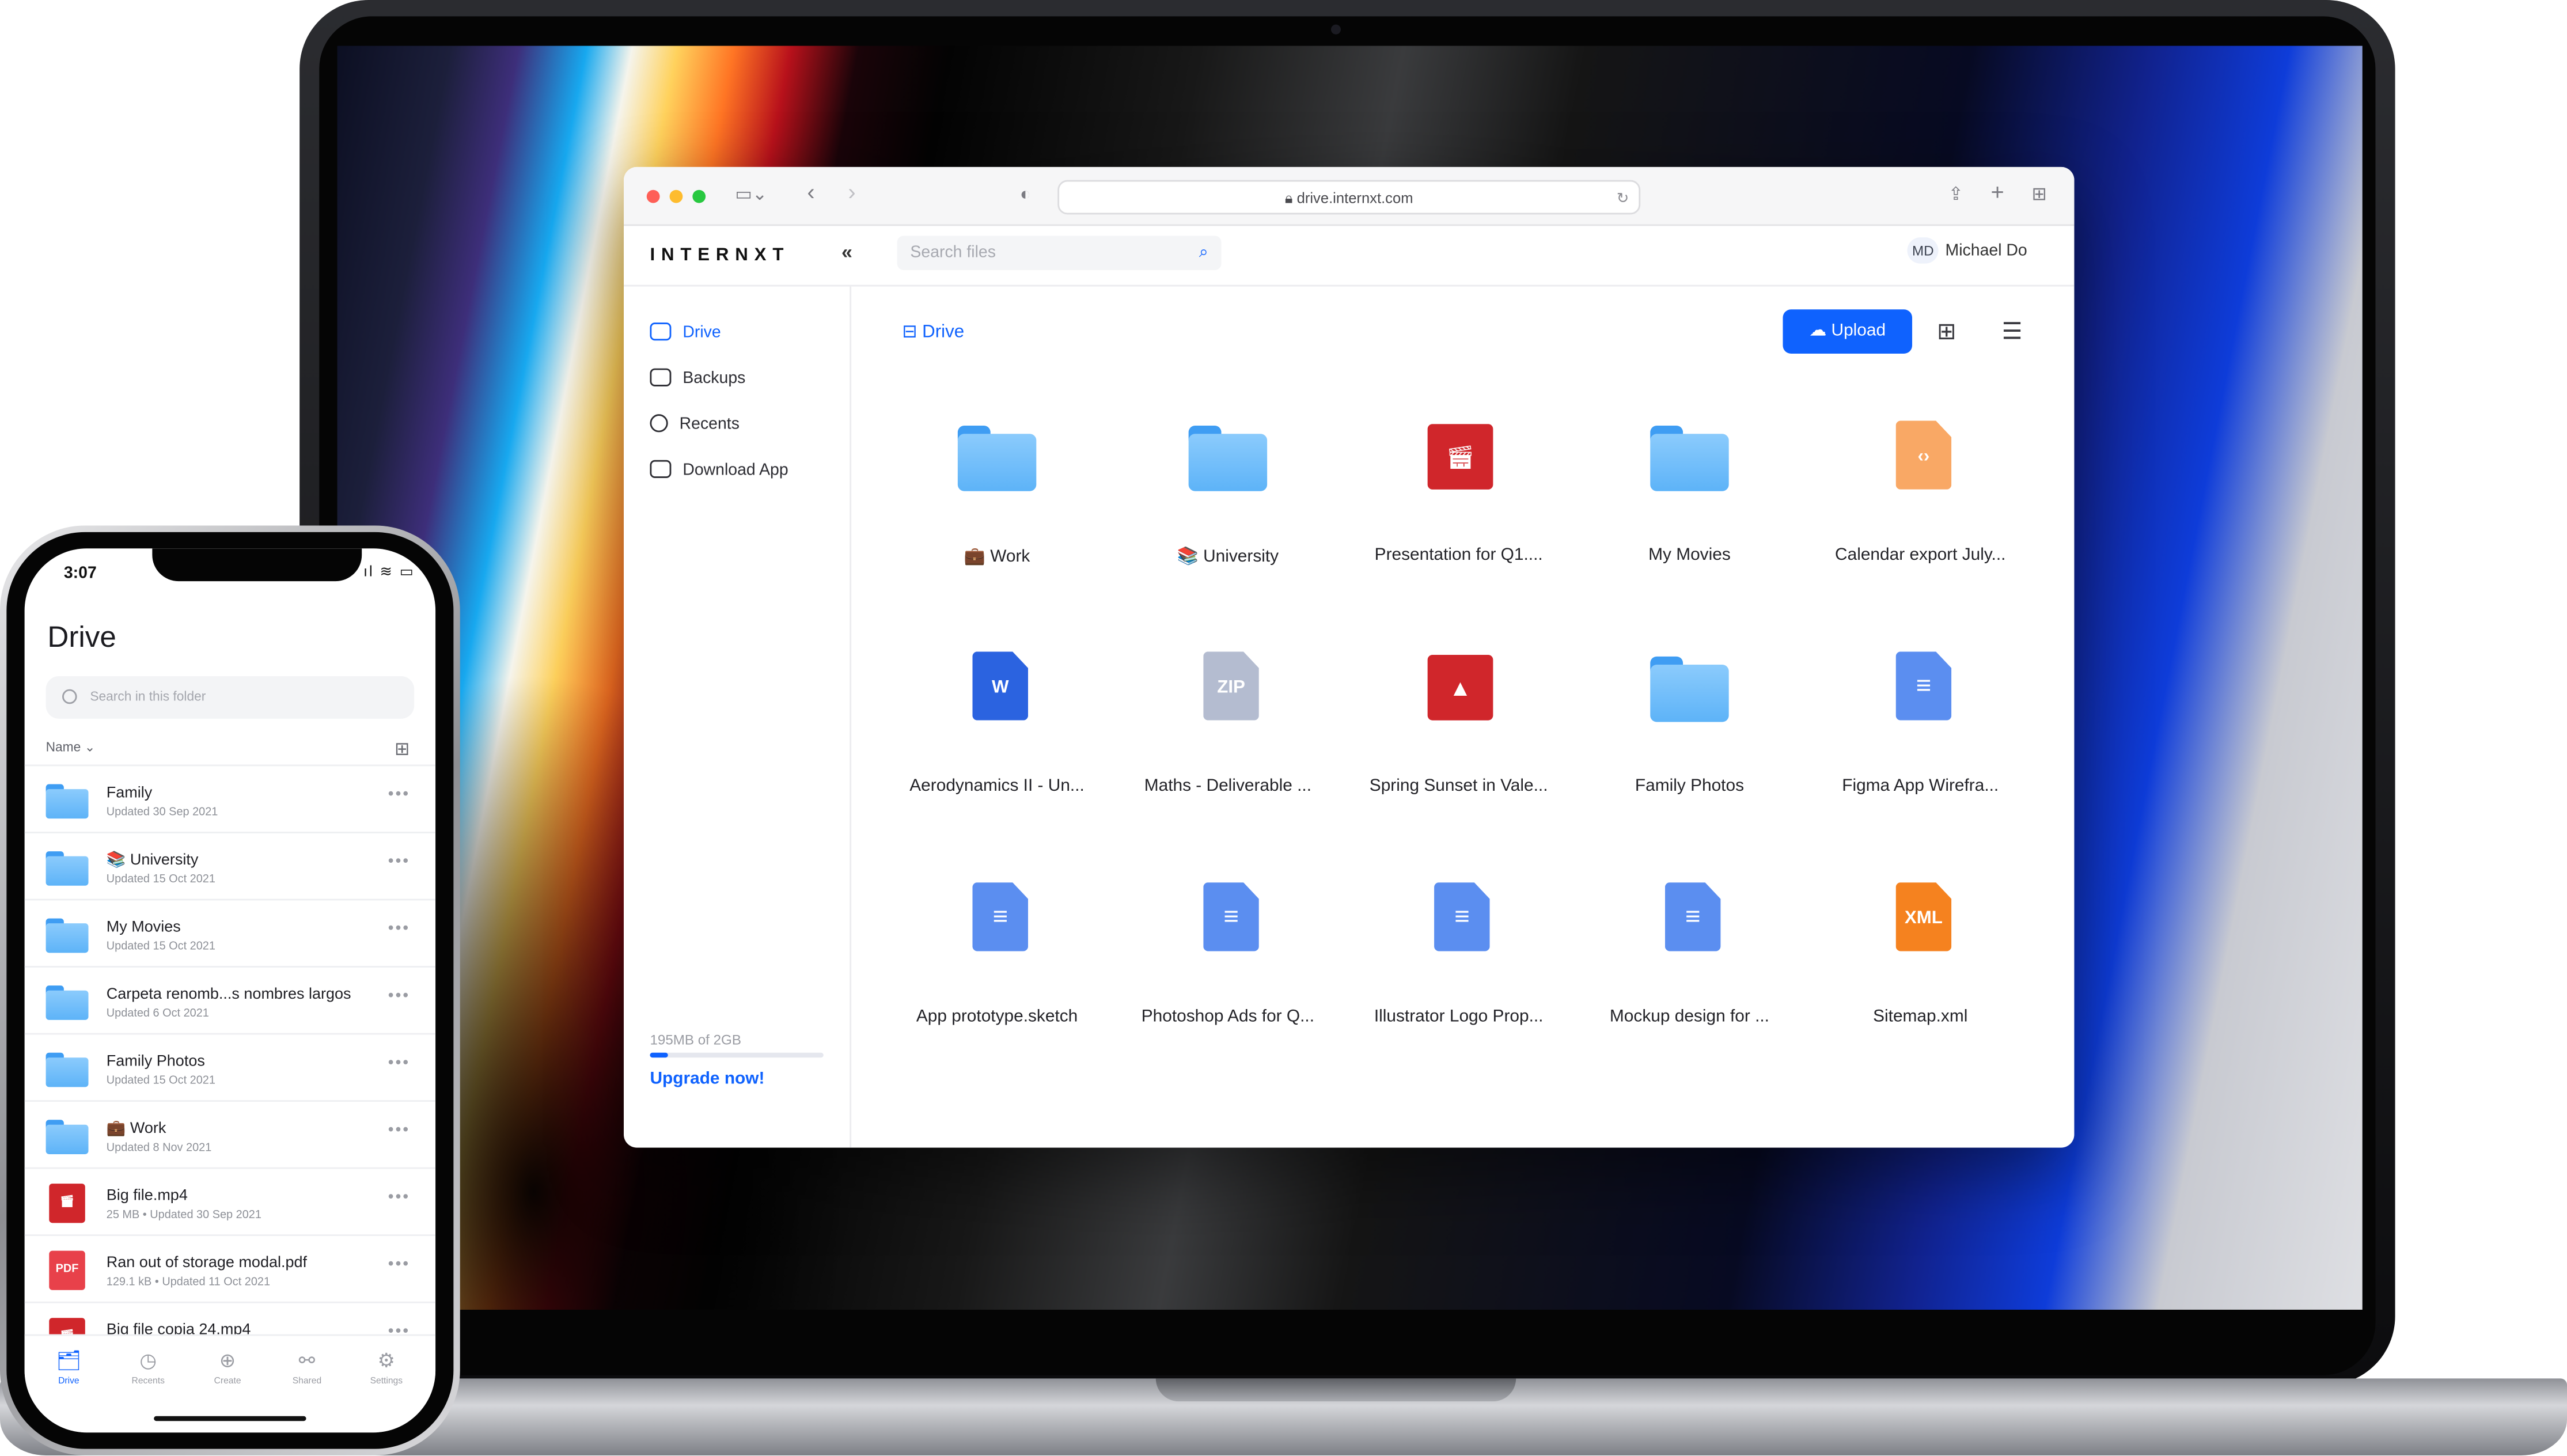 Image resolution: width=2567 pixels, height=1456 pixels. What do you see at coordinates (386, 1382) in the screenshot?
I see `tab-label: Settings` at bounding box center [386, 1382].